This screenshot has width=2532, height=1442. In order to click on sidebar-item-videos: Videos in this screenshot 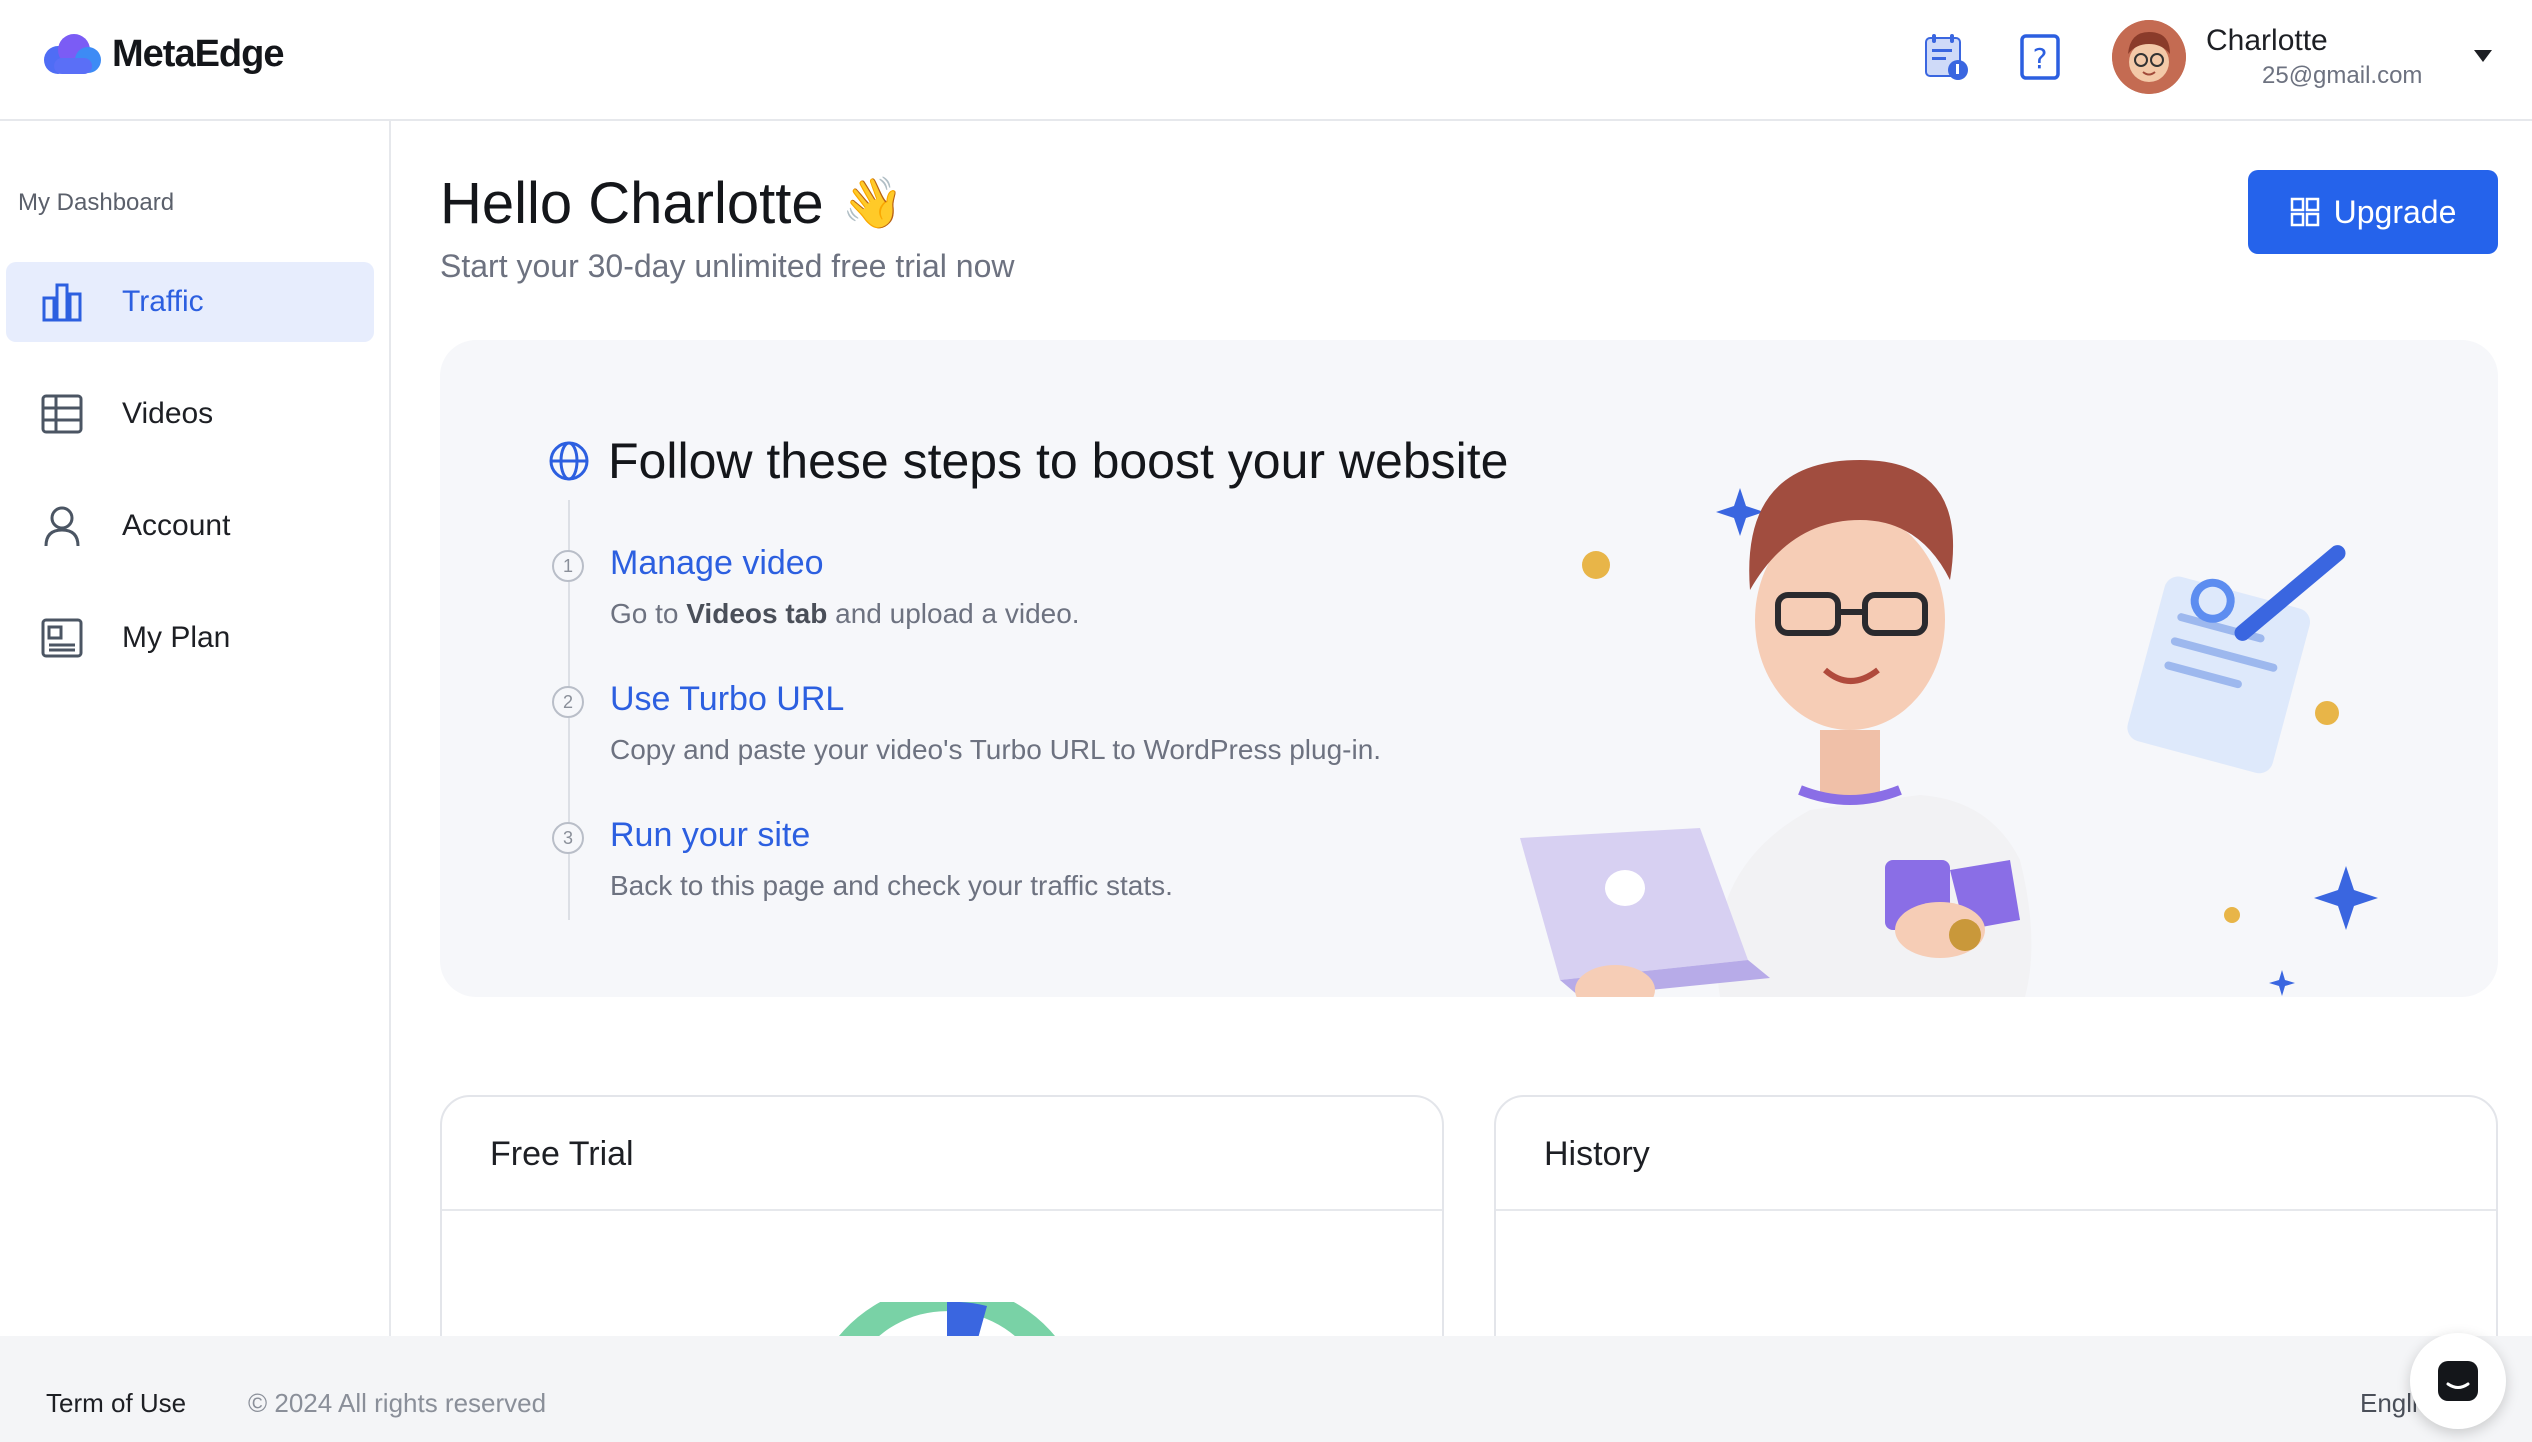, I will do `click(190, 414)`.